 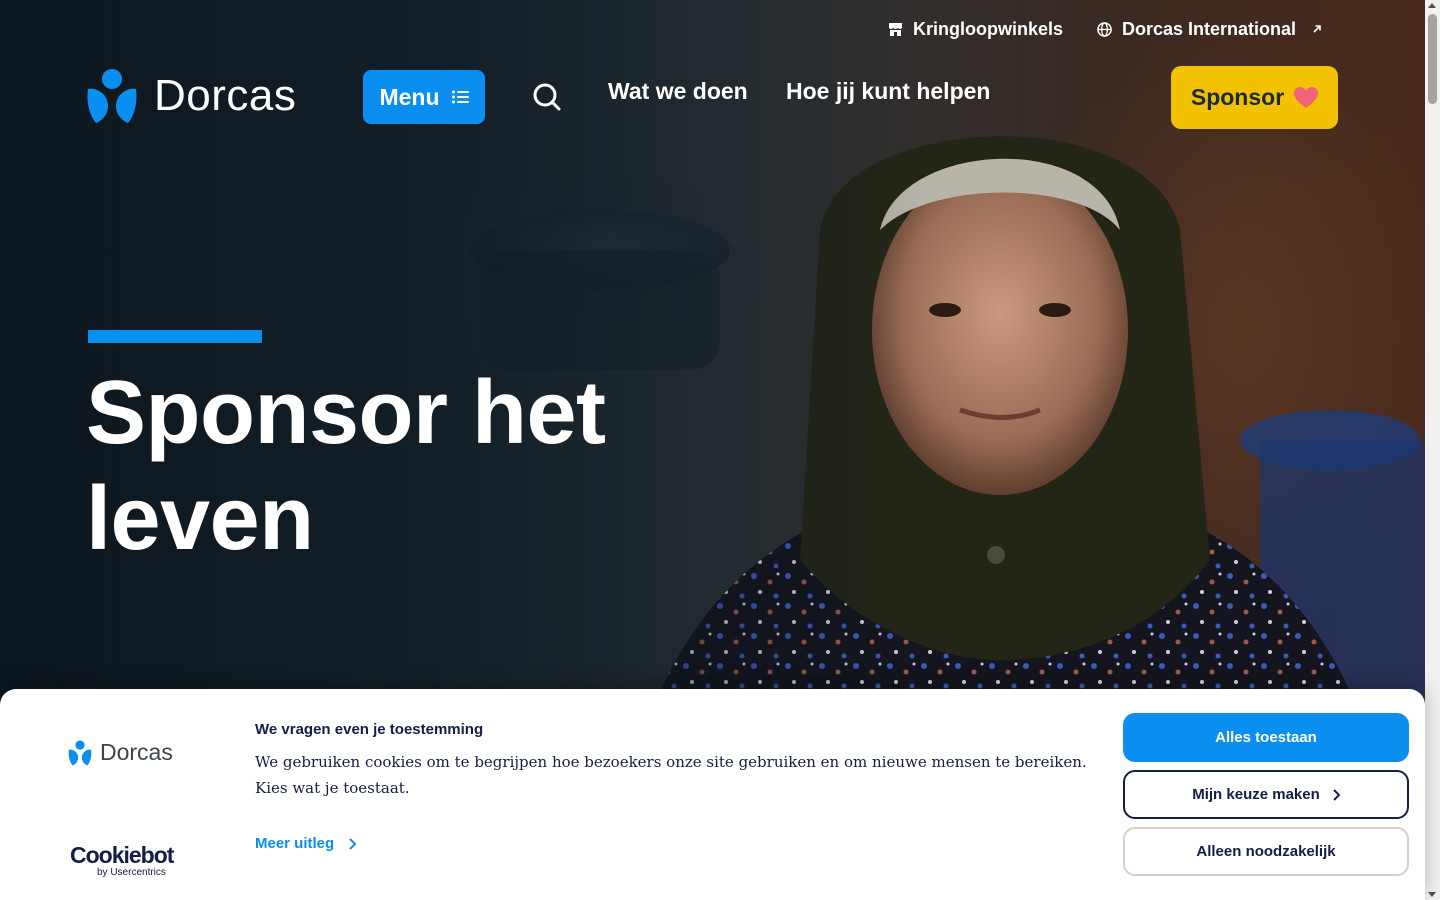 I want to click on store-icon, so click(x=895, y=29).